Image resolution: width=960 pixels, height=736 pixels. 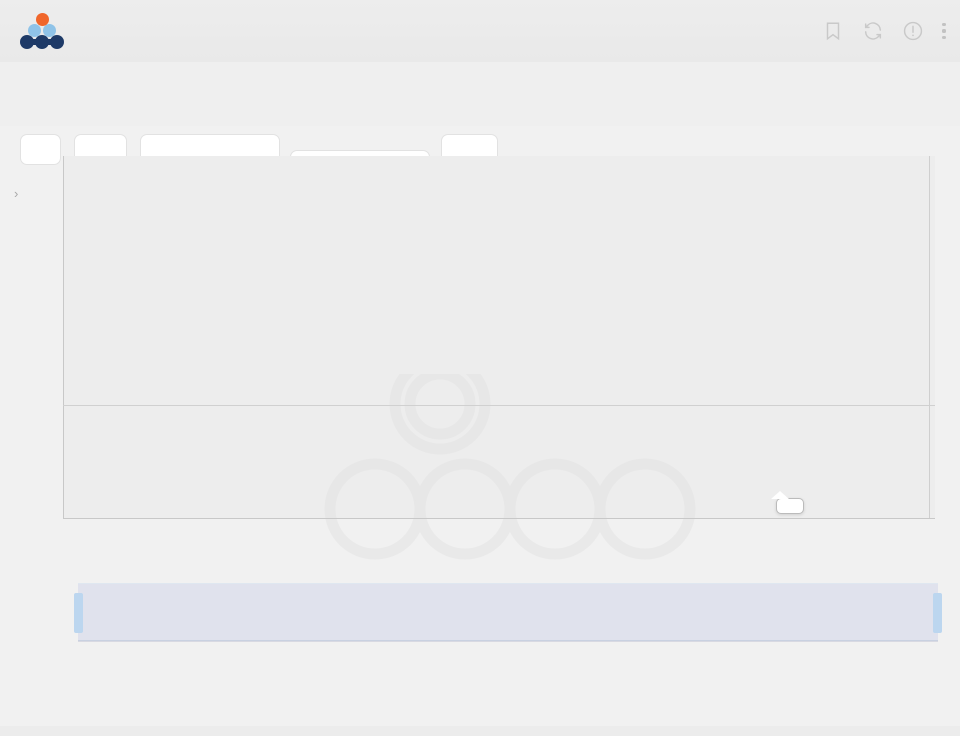 I want to click on navigator-selection-mask, so click(x=508, y=613).